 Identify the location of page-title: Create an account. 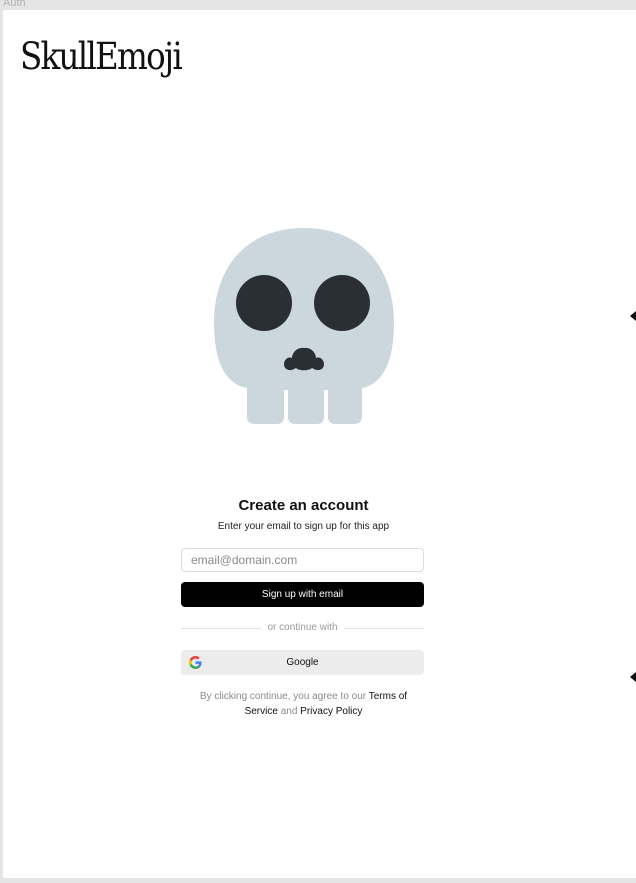
(303, 505).